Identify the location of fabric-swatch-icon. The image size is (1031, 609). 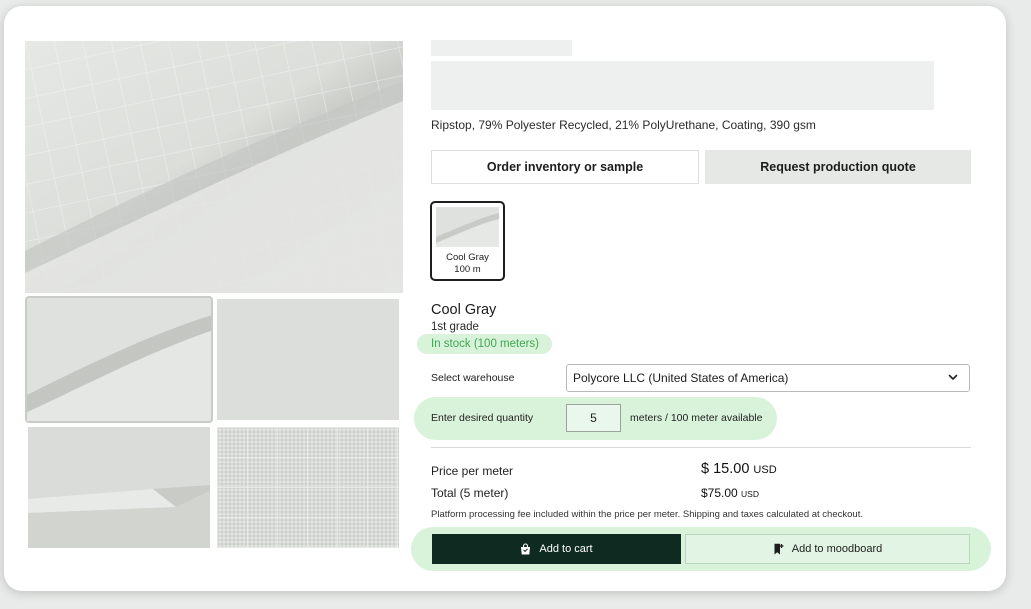
(467, 227).